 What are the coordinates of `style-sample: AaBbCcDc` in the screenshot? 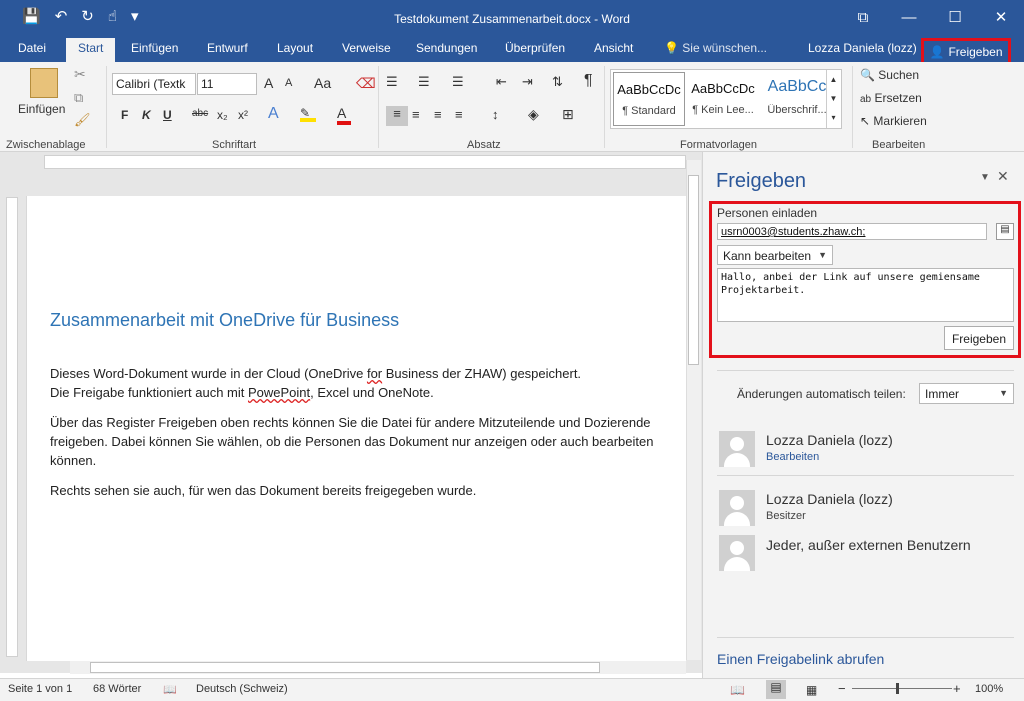 It's located at (649, 89).